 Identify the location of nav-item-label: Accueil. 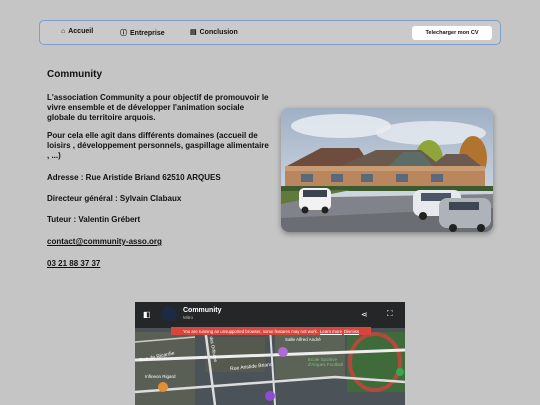
(81, 31).